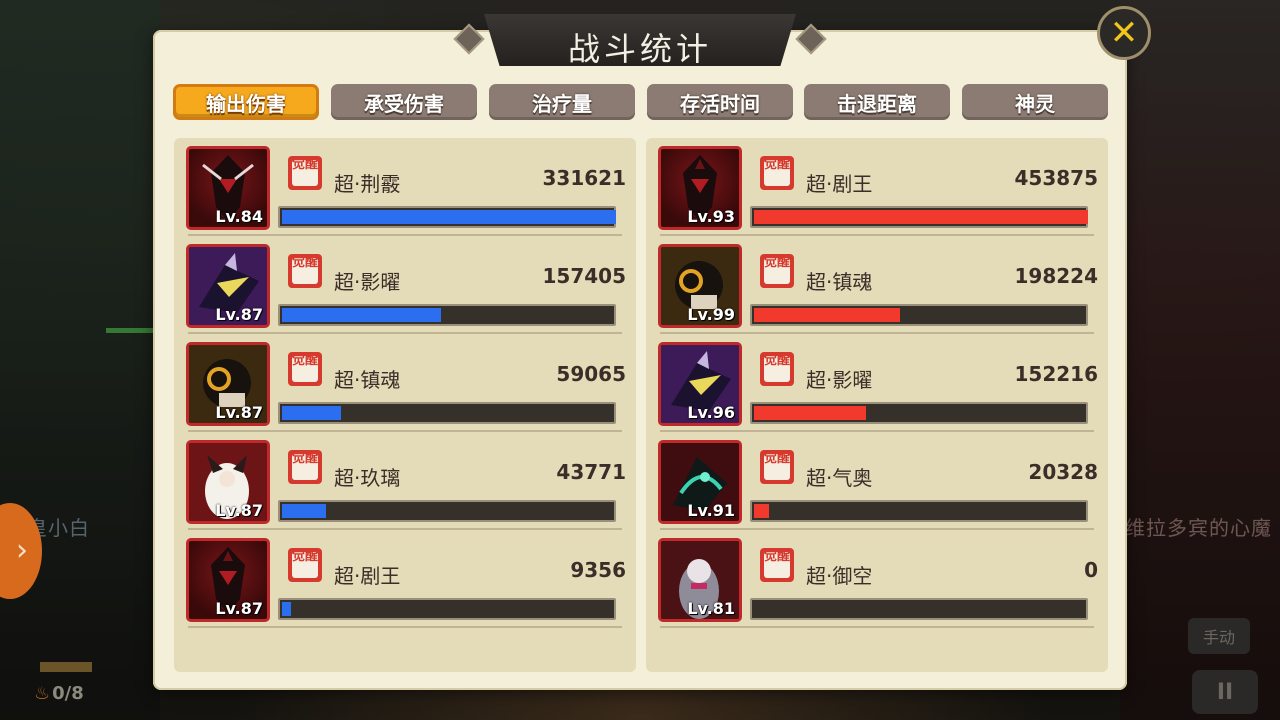 This screenshot has height=720, width=1280. Describe the element at coordinates (22, 550) in the screenshot. I see `chevron-right-icon: ›` at that location.